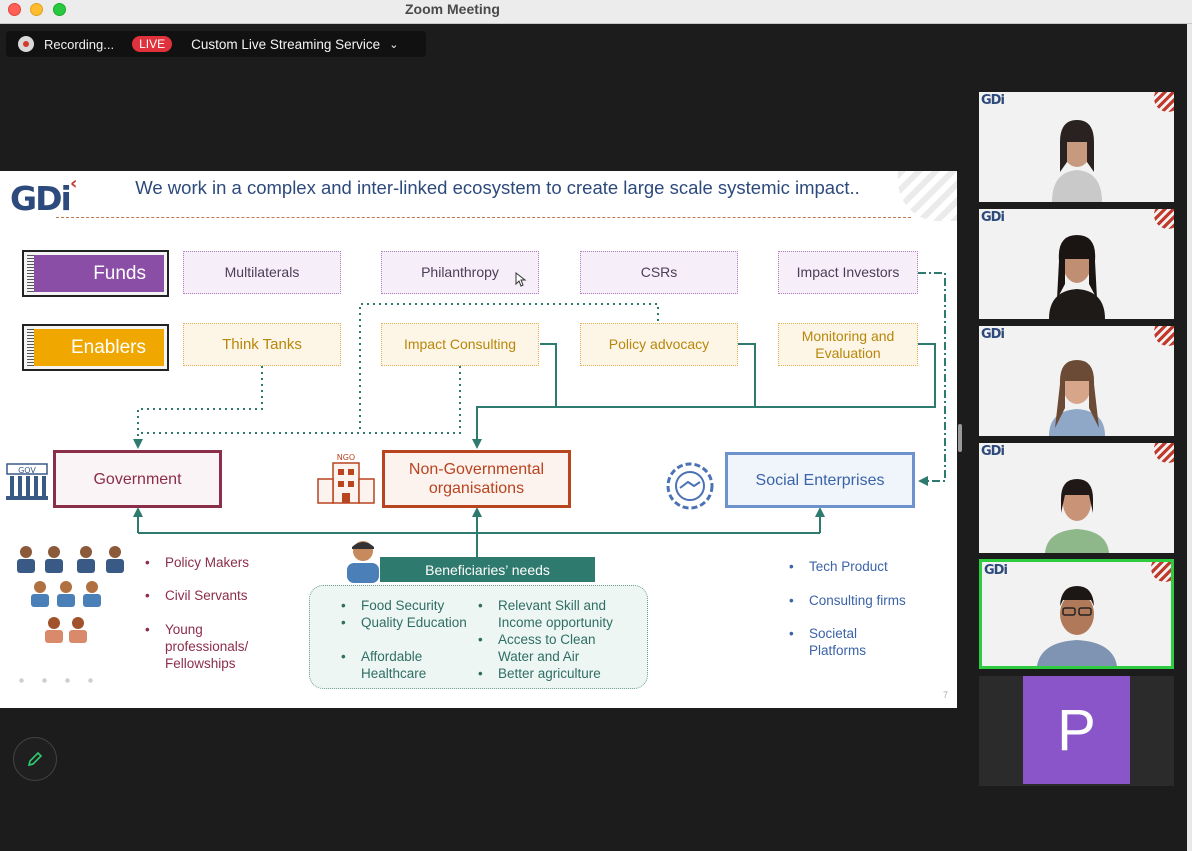 The image size is (1192, 851). I want to click on funds-label: Funds, so click(95, 273).